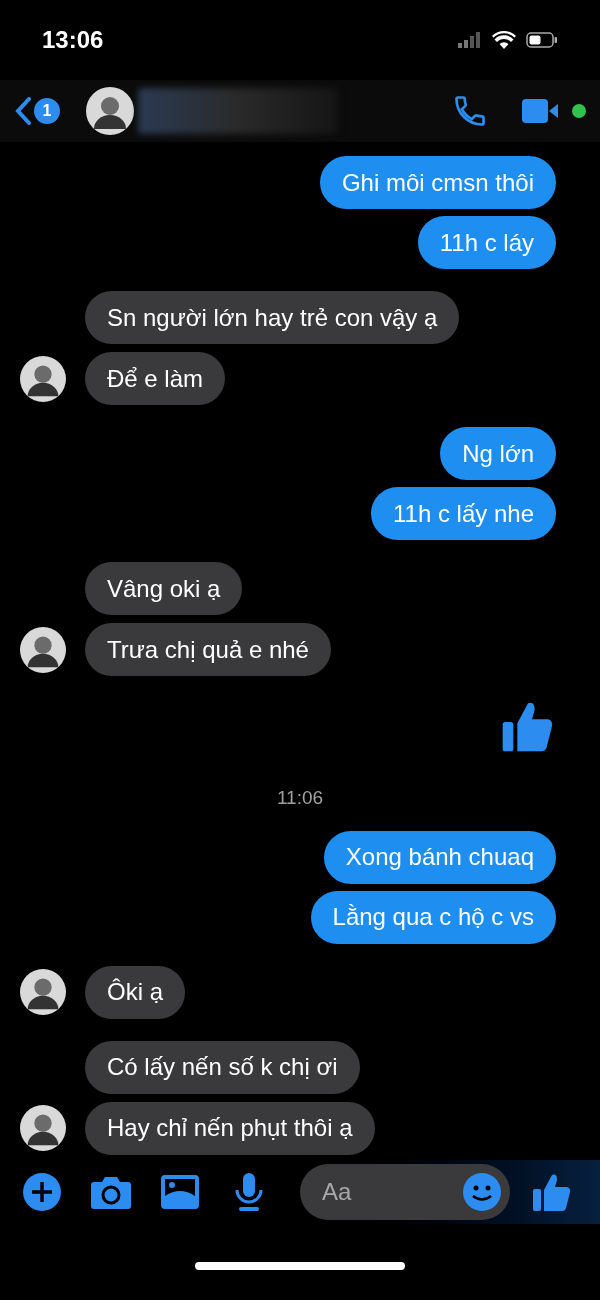 This screenshot has width=600, height=1300. What do you see at coordinates (486, 242) in the screenshot?
I see `message-bubble: 11h c láy` at bounding box center [486, 242].